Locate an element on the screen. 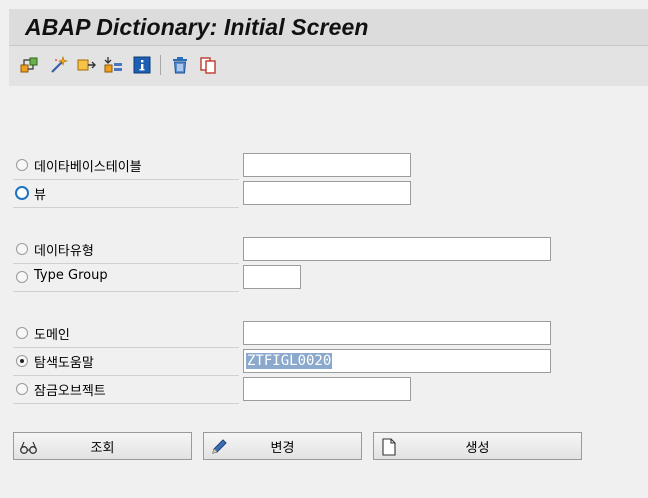  where-used-icon is located at coordinates (114, 65).